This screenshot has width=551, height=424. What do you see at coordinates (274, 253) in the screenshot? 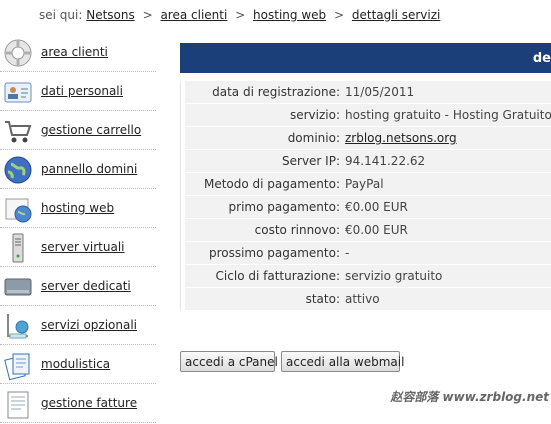
I see `detail-label: prossimo pagamento:` at bounding box center [274, 253].